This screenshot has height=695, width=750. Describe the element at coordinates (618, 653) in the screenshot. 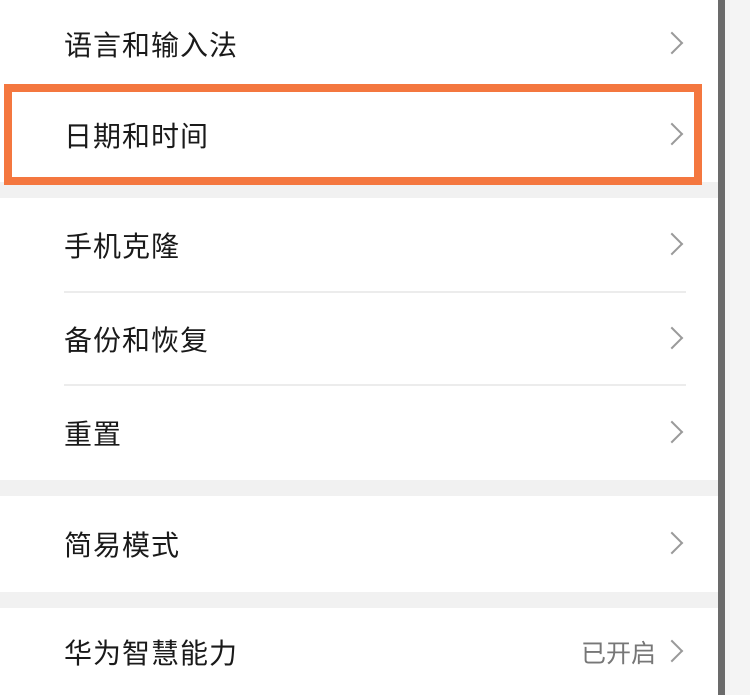

I see `settings-item-status: 已开启` at that location.